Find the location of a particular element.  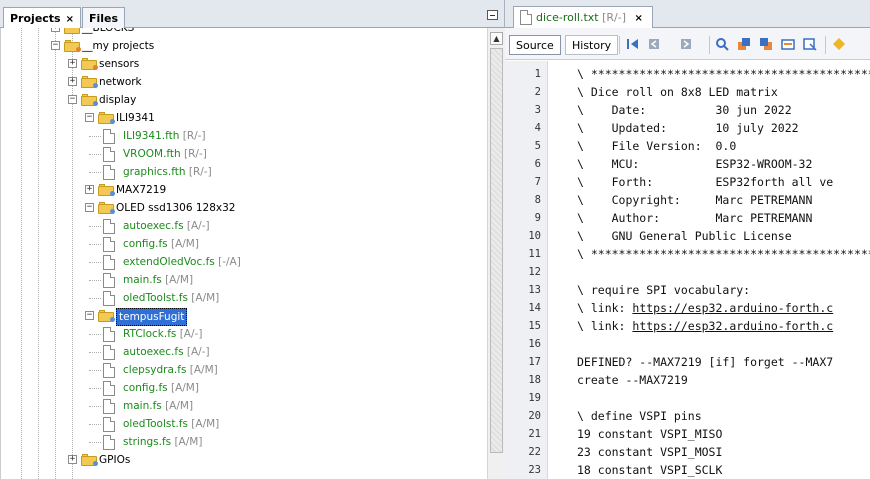

tree-folder-node: + MAX7219 is located at coordinates (241, 190).